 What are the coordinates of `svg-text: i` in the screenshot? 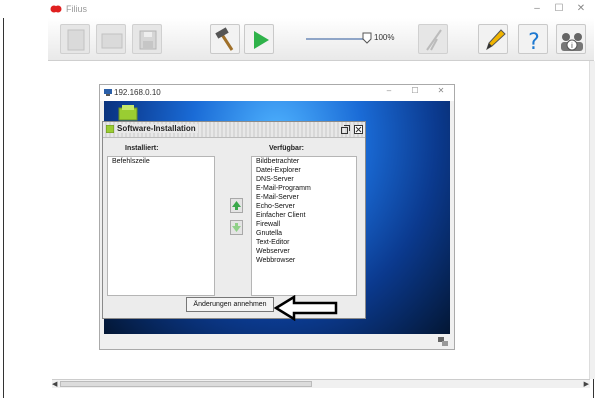 It's located at (572, 46).